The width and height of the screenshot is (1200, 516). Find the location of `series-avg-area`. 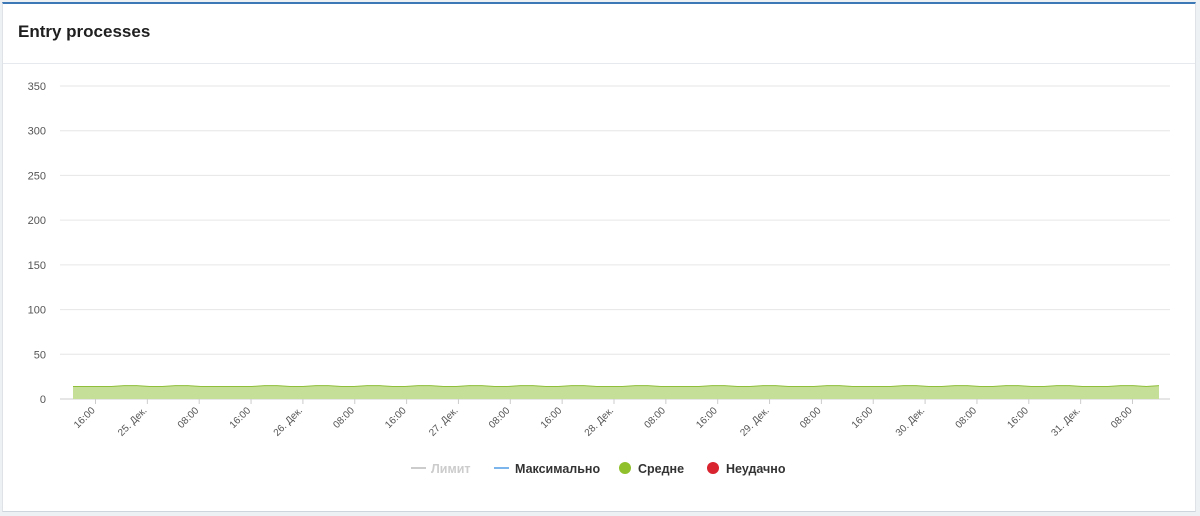

series-avg-area is located at coordinates (616, 392).